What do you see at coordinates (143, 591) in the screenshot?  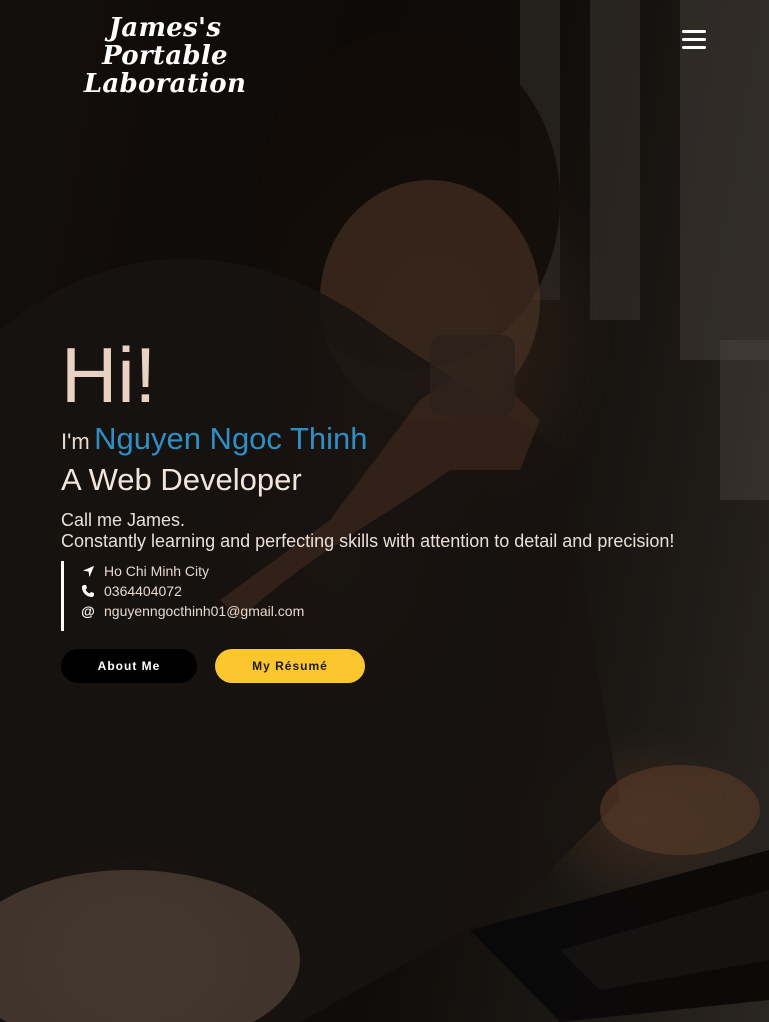 I see `contact-phone-text: 0364404072` at bounding box center [143, 591].